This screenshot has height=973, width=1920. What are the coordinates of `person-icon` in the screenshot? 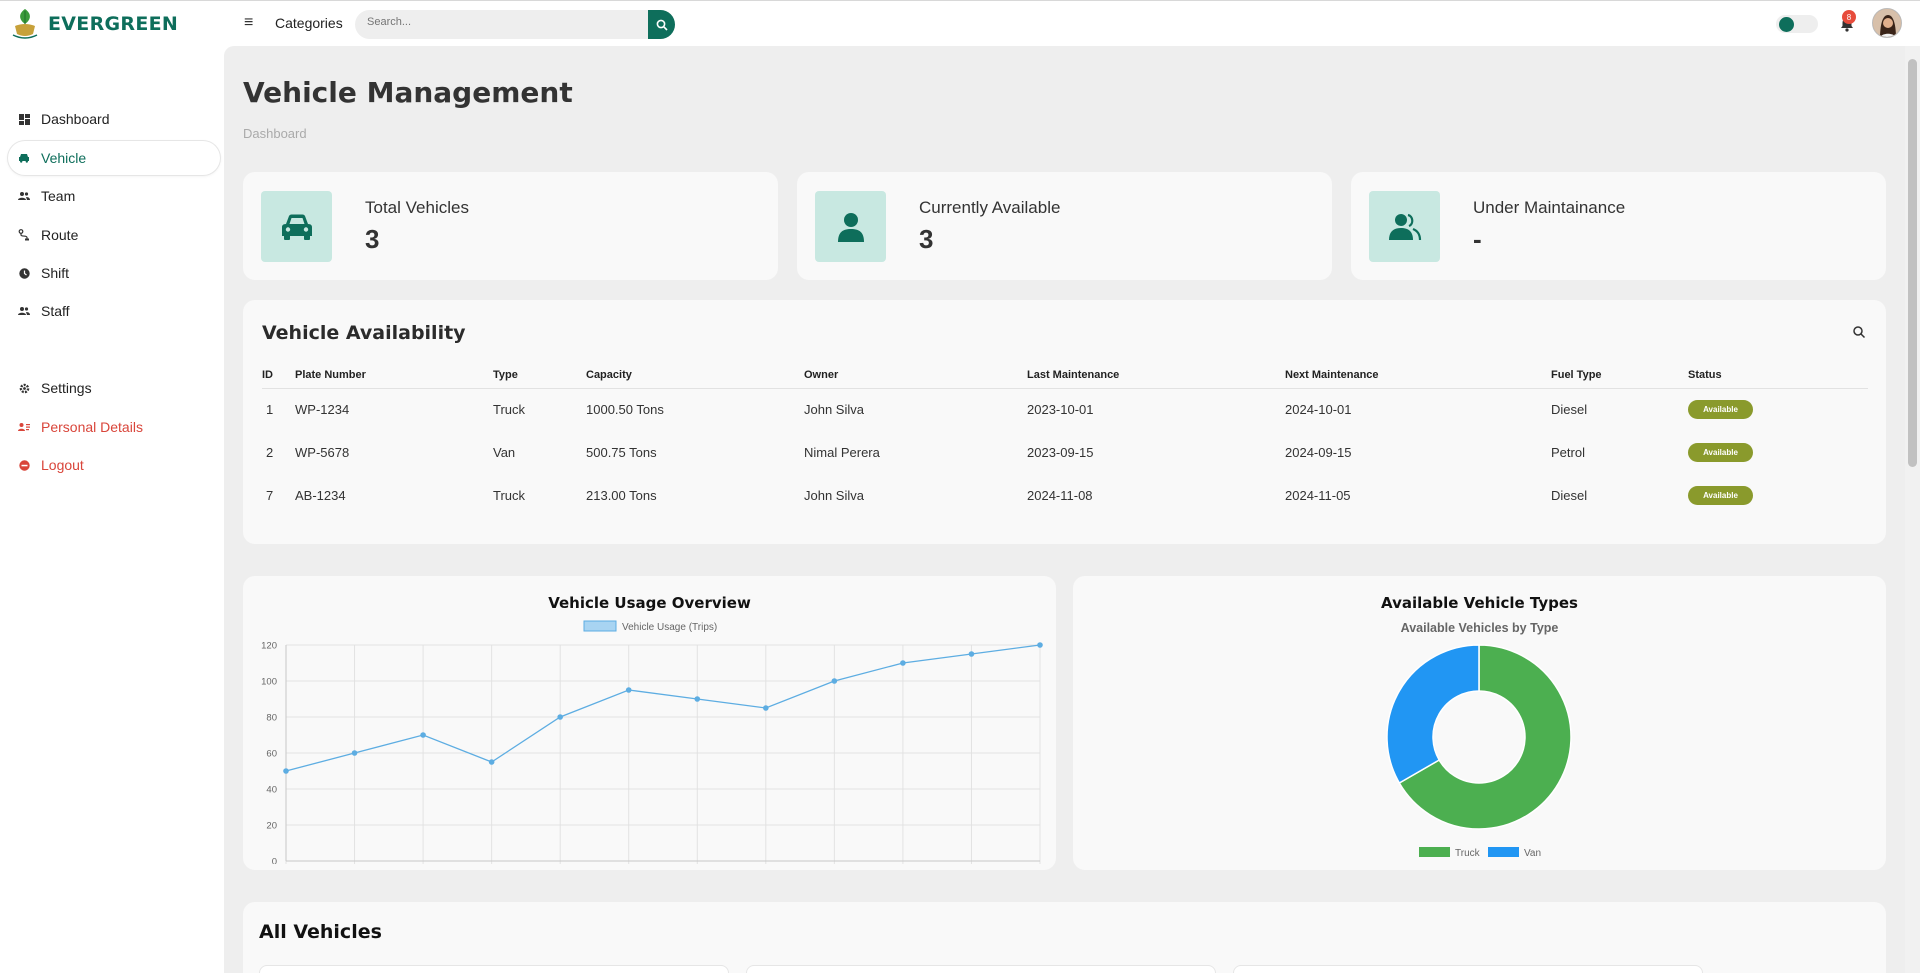 It's located at (850, 226).